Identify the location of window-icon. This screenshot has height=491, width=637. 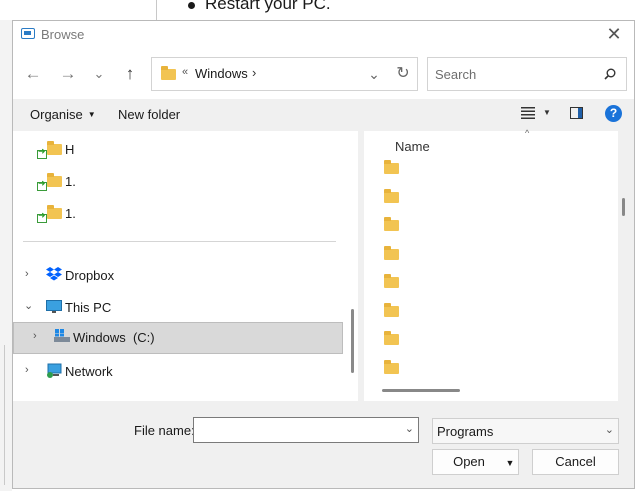
(28, 33).